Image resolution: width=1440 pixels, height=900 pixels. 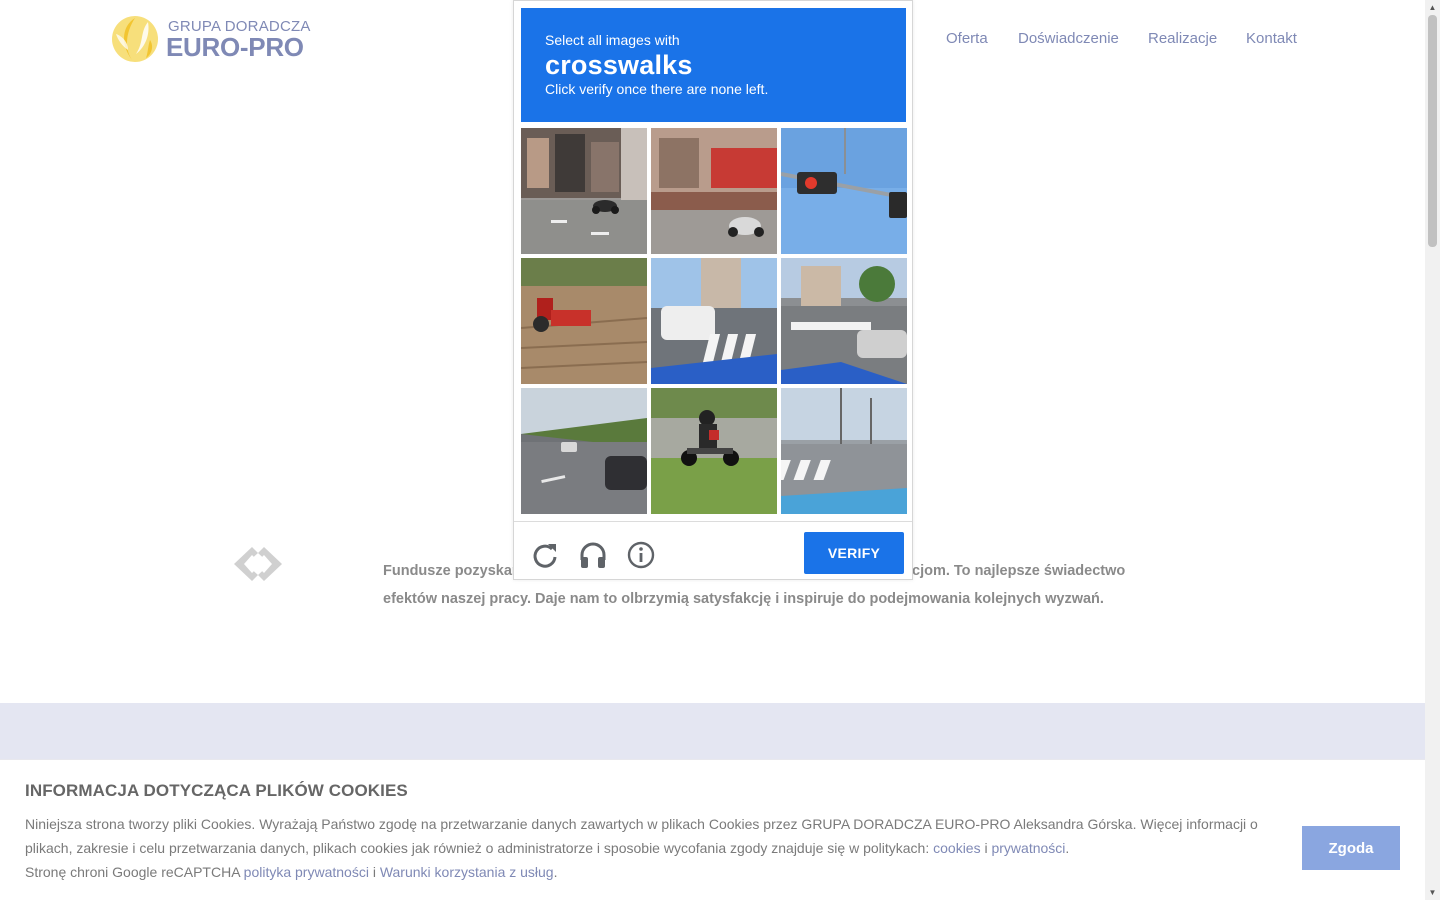 I want to click on logo: GRUPA DORADCZA EURO-PRO, so click(x=210, y=39).